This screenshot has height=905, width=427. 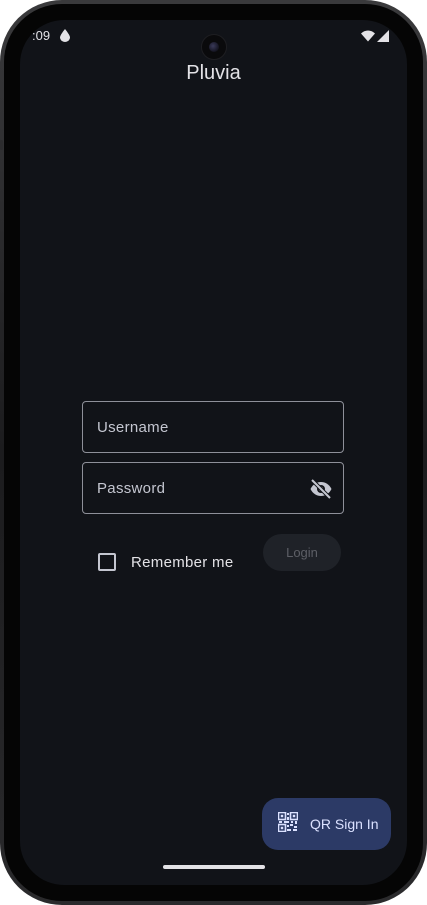 I want to click on qr-code-icon, so click(x=288, y=824).